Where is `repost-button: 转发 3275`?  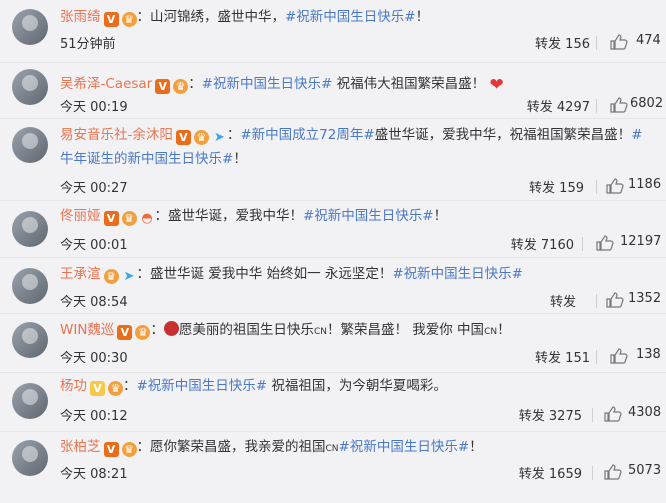 repost-button: 转发 3275 is located at coordinates (550, 414).